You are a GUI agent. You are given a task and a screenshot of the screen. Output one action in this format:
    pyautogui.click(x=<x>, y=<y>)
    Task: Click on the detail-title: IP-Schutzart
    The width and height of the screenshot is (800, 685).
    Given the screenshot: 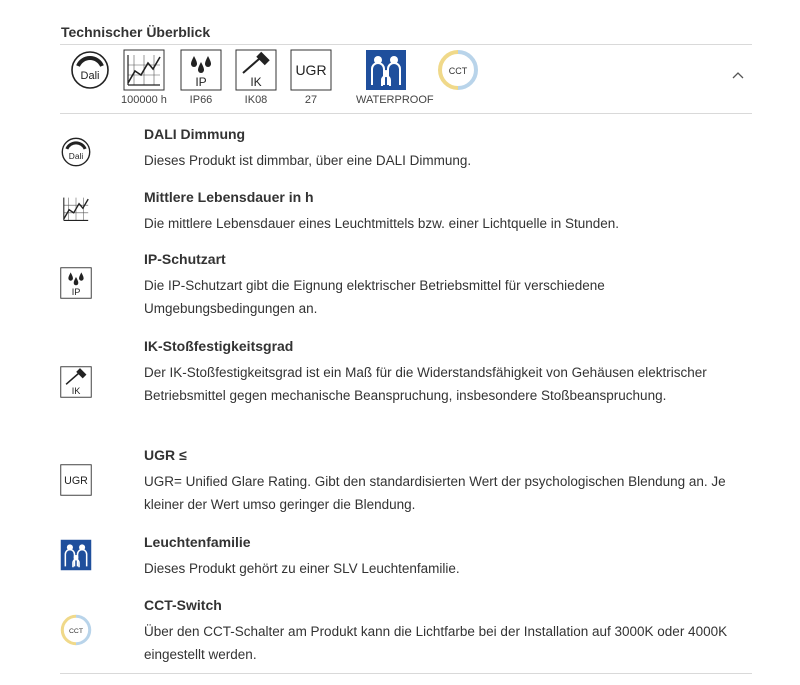 What is the action you would take?
    pyautogui.click(x=185, y=259)
    